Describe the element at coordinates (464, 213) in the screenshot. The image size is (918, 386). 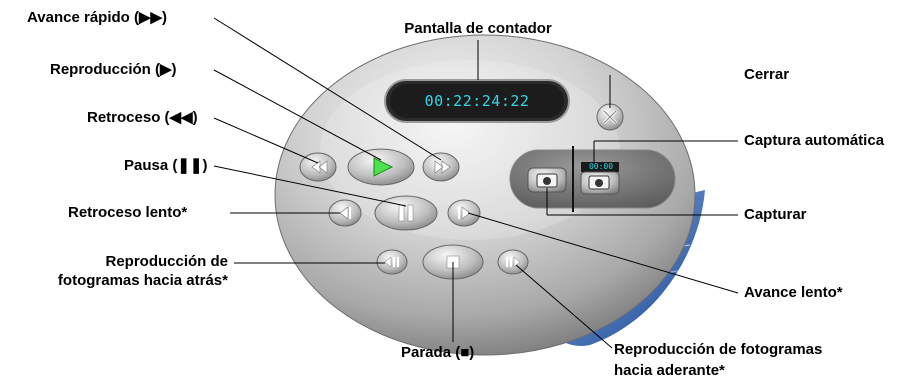
I see `slow-forward-button` at that location.